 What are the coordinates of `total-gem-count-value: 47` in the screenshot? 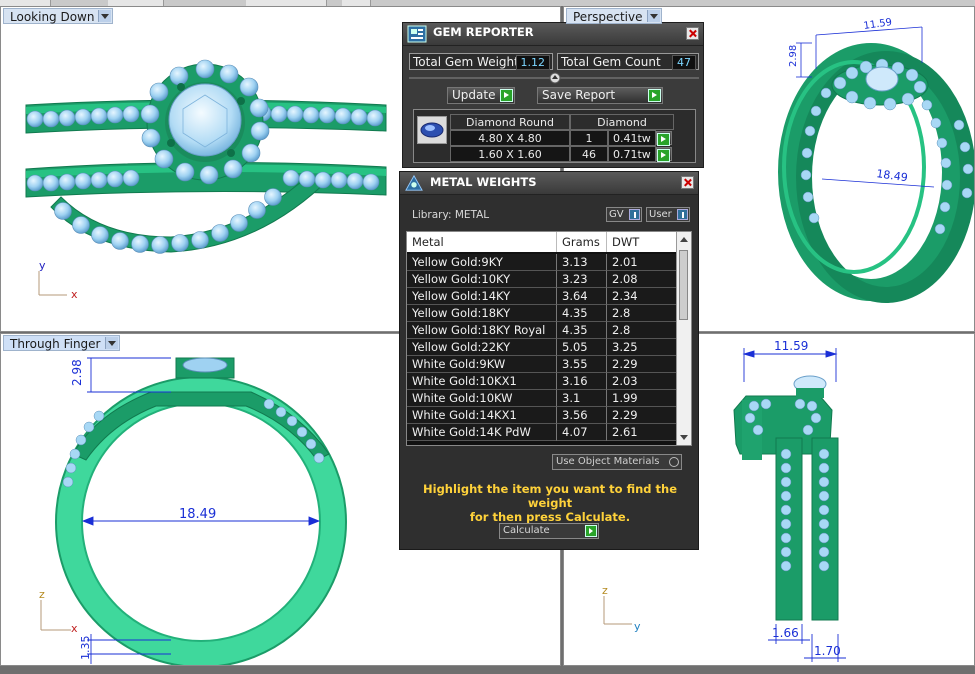 It's located at (684, 62).